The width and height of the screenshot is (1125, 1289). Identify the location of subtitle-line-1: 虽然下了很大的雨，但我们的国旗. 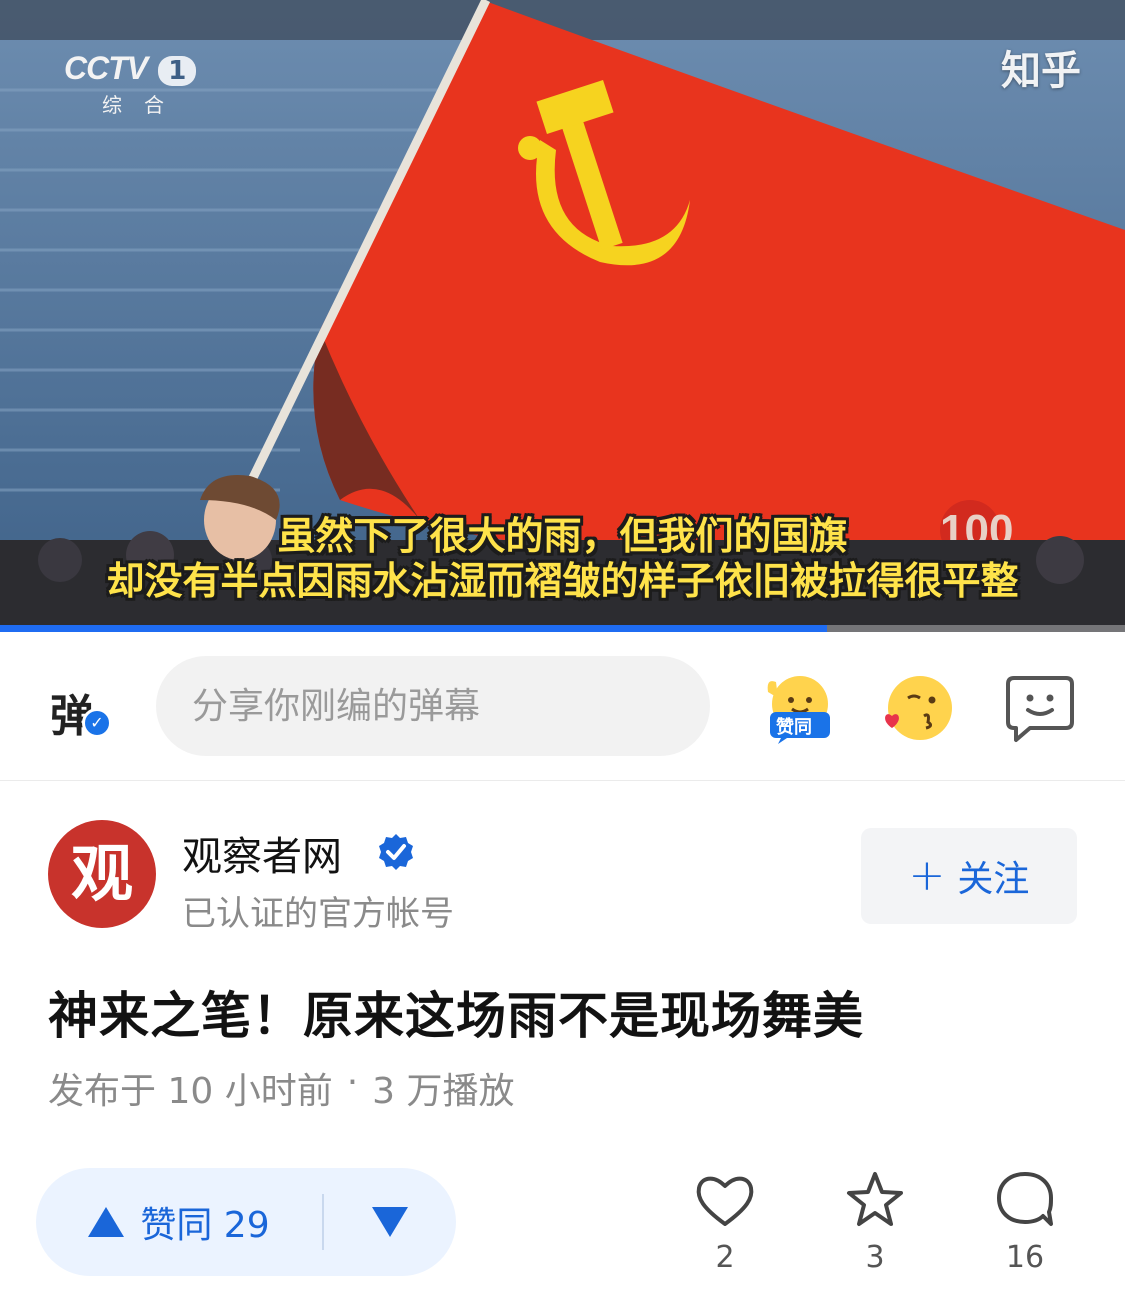
(562, 536).